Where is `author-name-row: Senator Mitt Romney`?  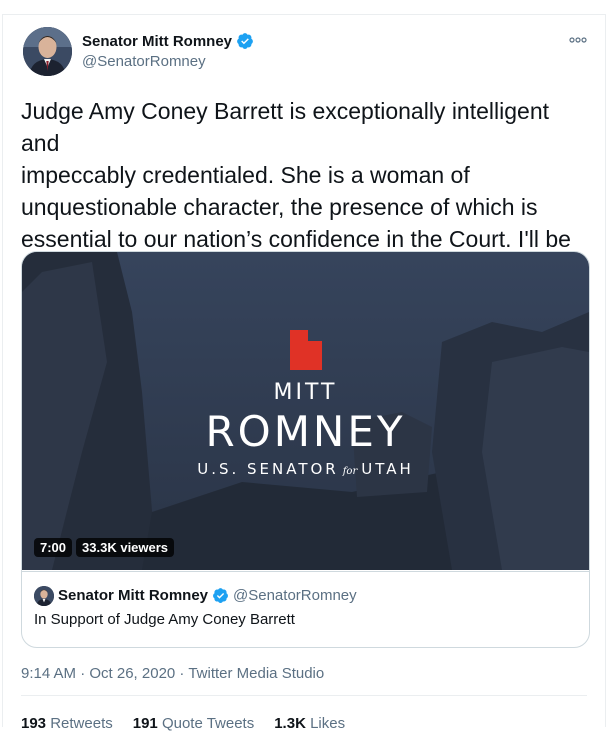 author-name-row: Senator Mitt Romney is located at coordinates (168, 41).